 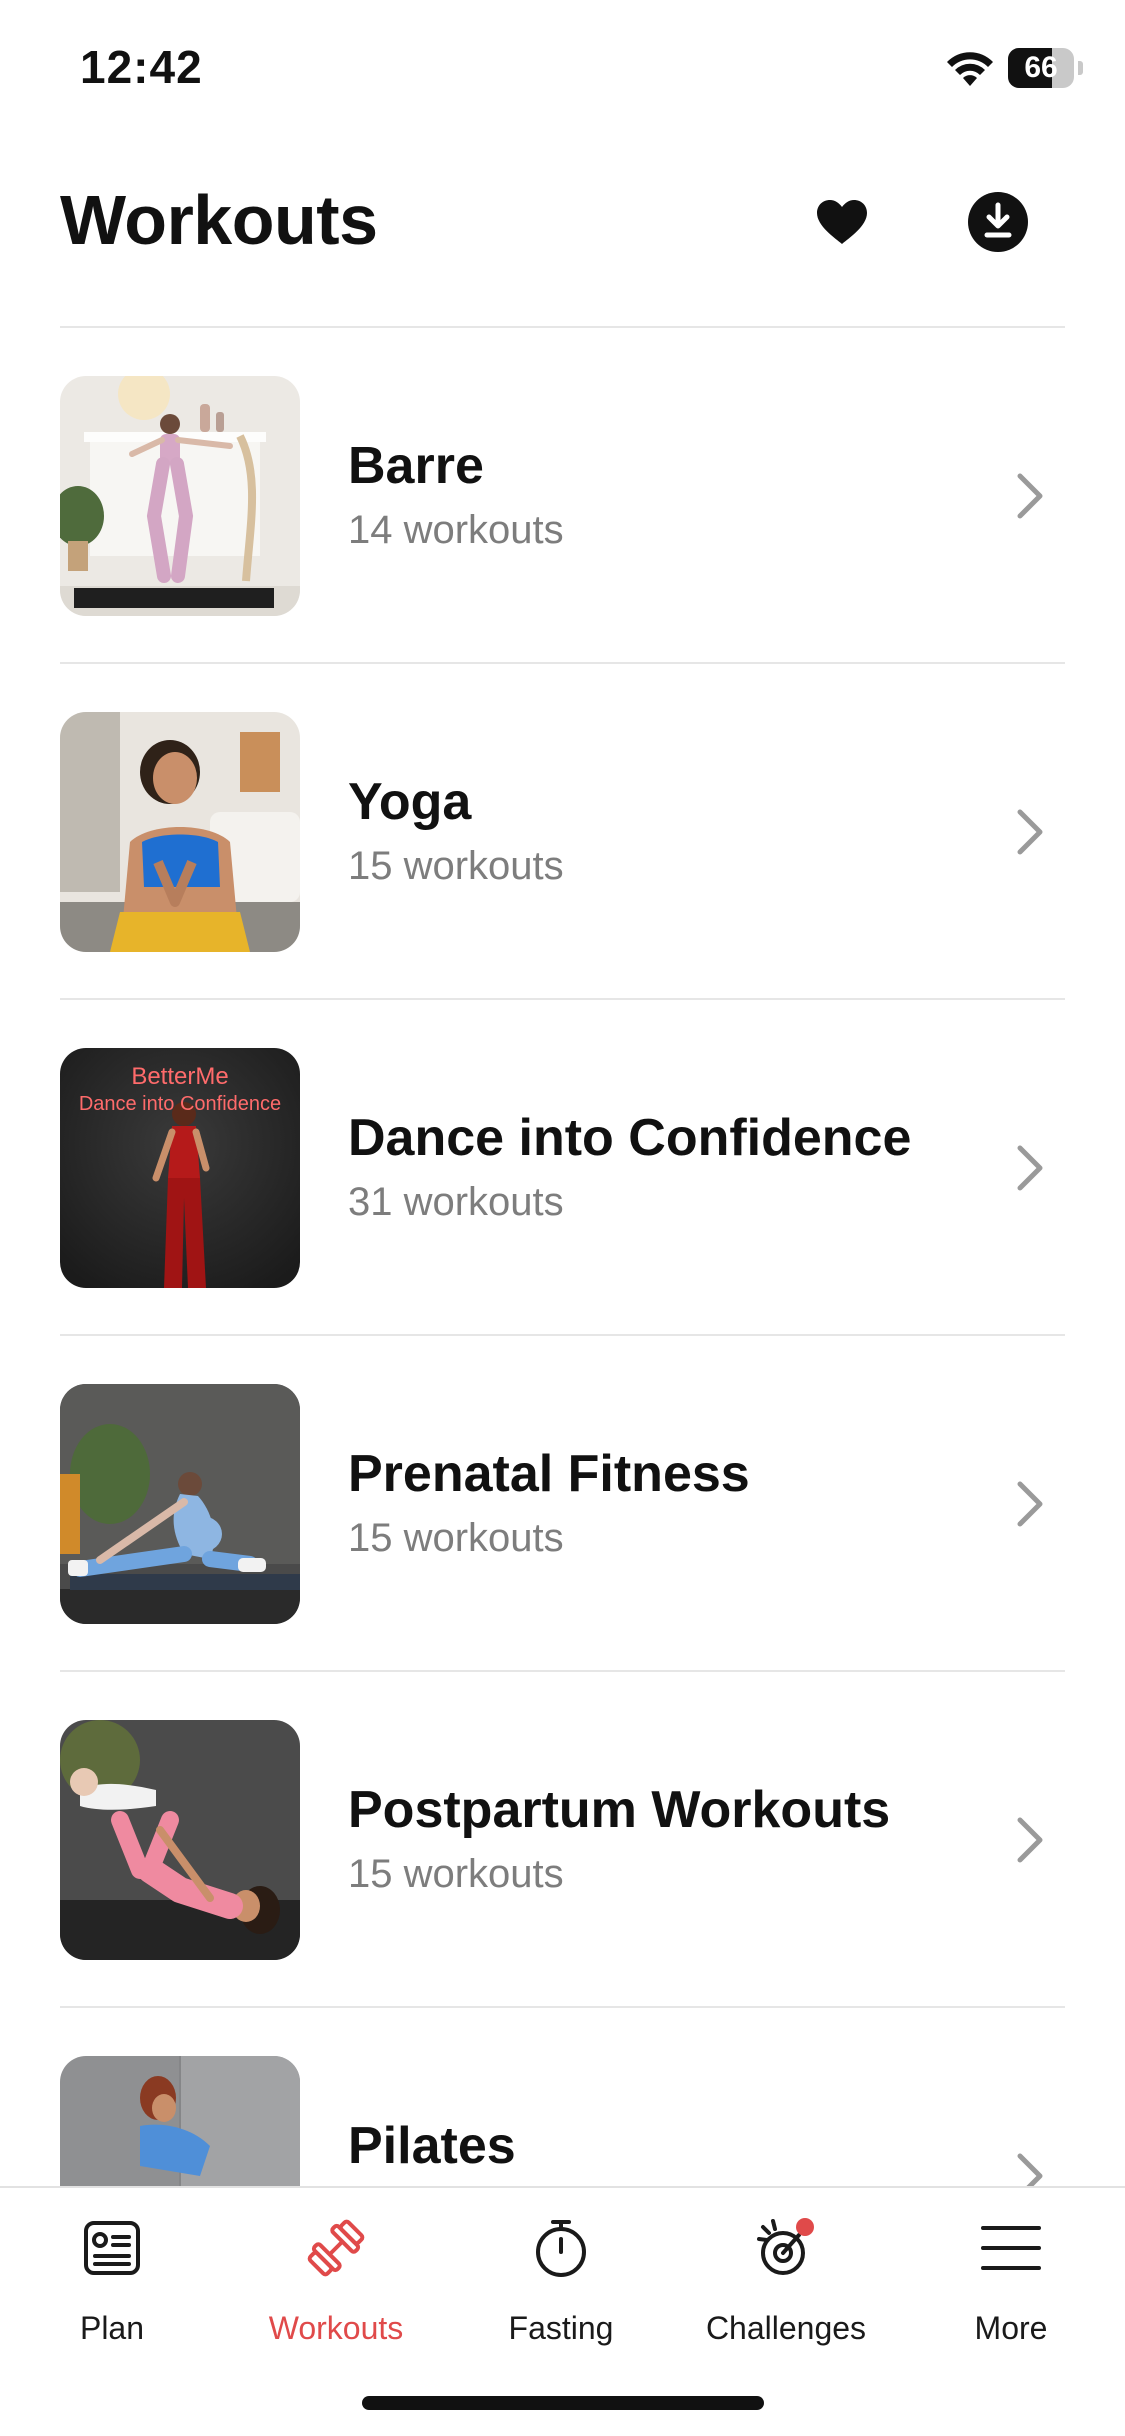 What do you see at coordinates (786, 2328) in the screenshot?
I see `tab-label: Challenges` at bounding box center [786, 2328].